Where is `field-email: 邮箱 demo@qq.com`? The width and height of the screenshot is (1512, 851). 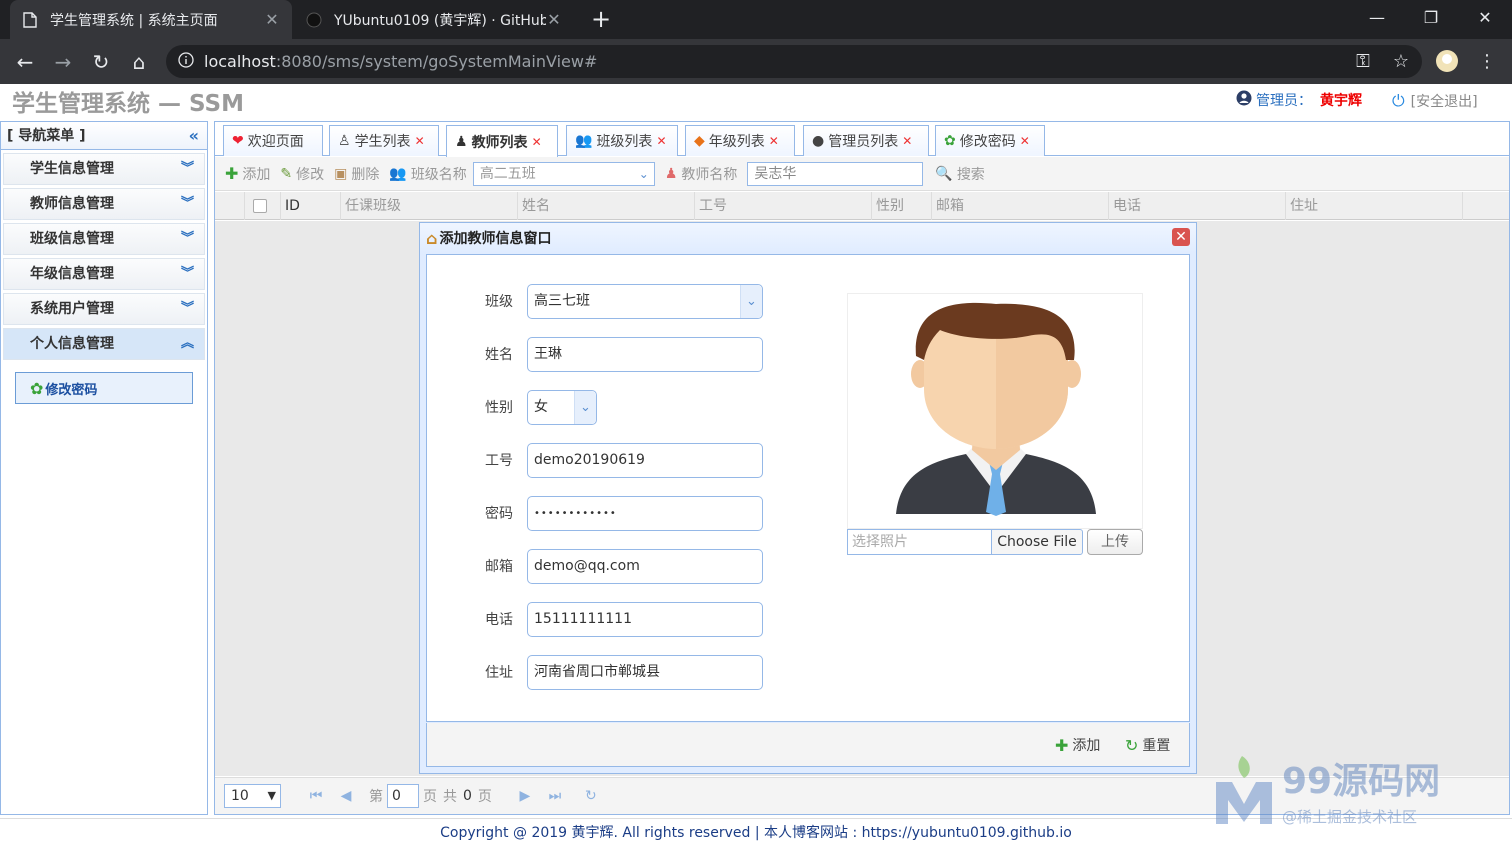 field-email: 邮箱 demo@qq.com is located at coordinates (595, 566).